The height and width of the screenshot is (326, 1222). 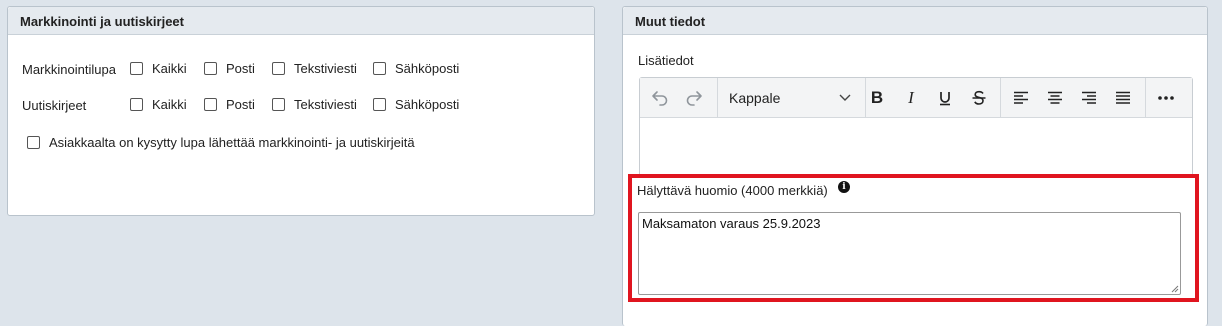 I want to click on strikethrough-icon, so click(x=979, y=98).